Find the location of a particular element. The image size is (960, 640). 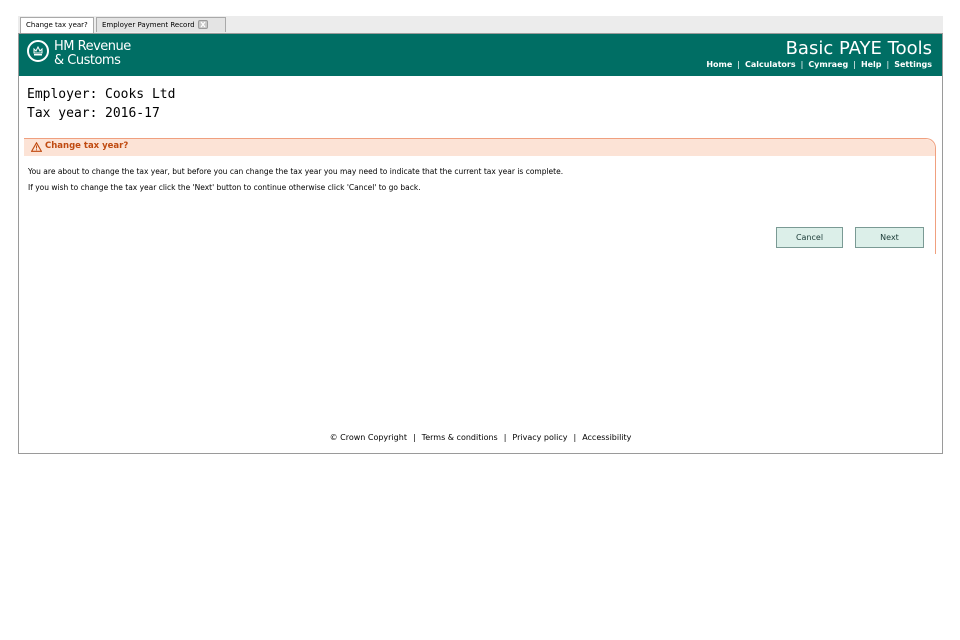

tab-label: Employer Payment Record is located at coordinates (148, 25).